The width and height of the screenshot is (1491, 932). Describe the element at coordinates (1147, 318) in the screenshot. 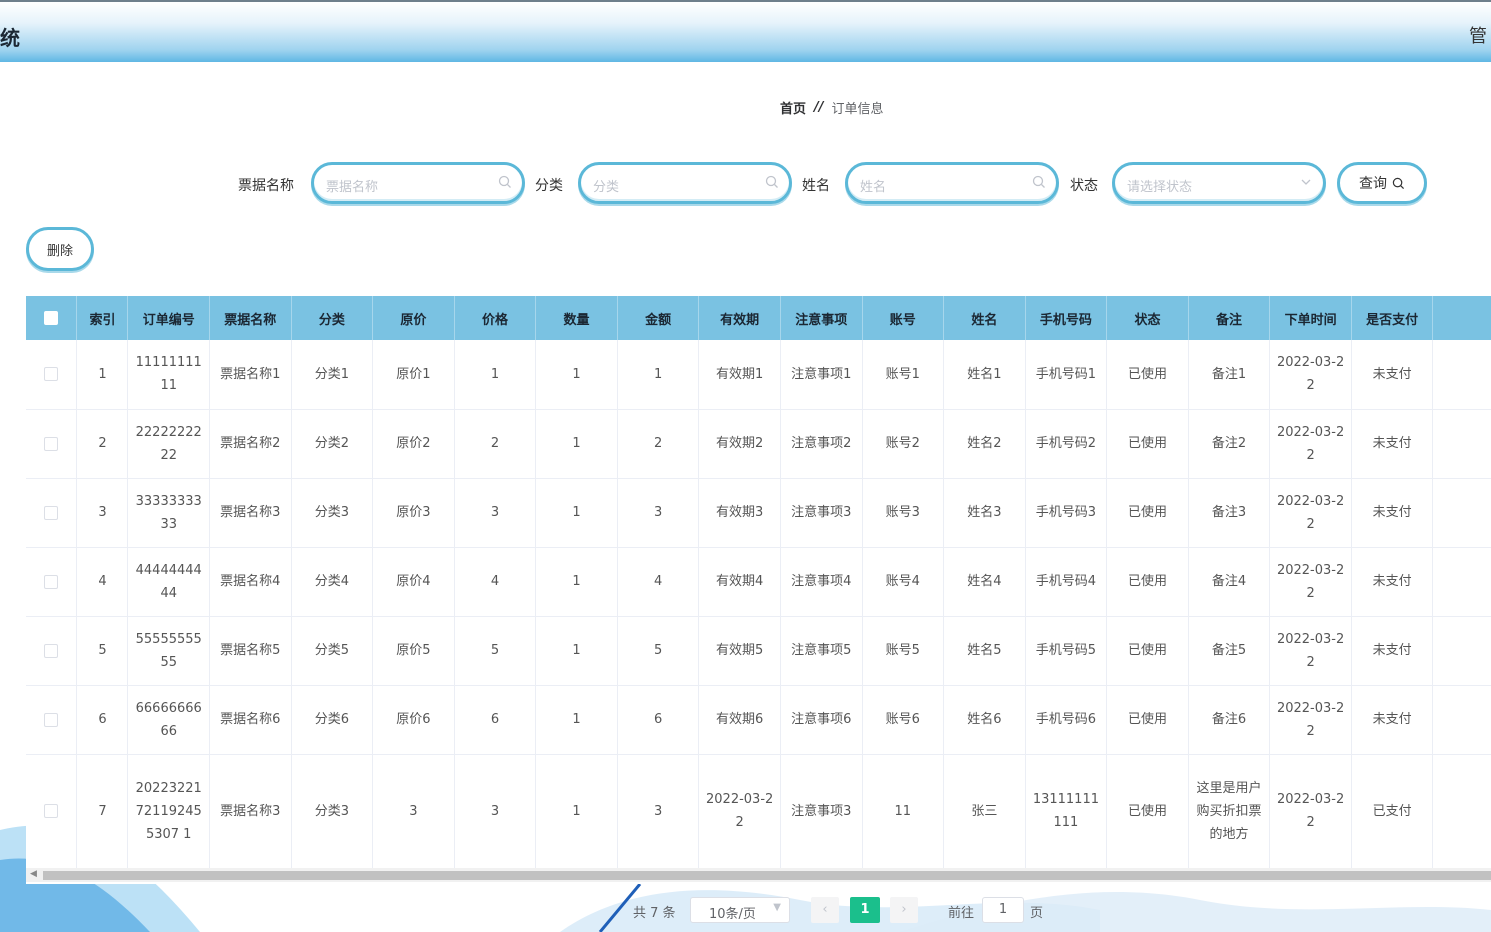

I see `column-header: 状态` at that location.